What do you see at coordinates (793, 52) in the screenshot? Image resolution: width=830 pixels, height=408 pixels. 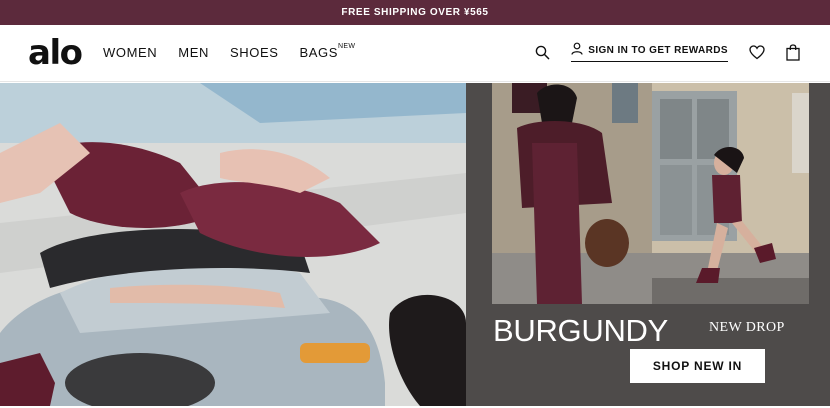 I see `bag-icon` at bounding box center [793, 52].